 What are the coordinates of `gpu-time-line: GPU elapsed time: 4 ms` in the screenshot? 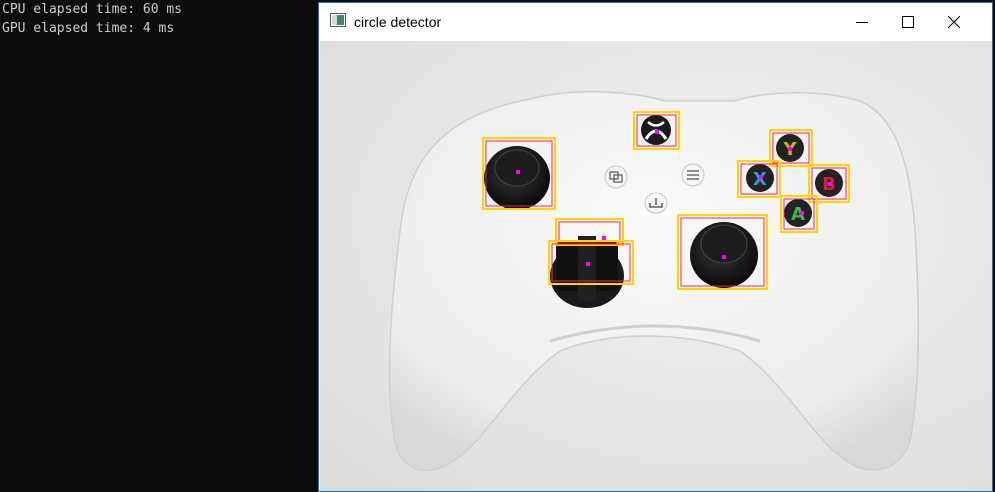 It's located at (88, 28).